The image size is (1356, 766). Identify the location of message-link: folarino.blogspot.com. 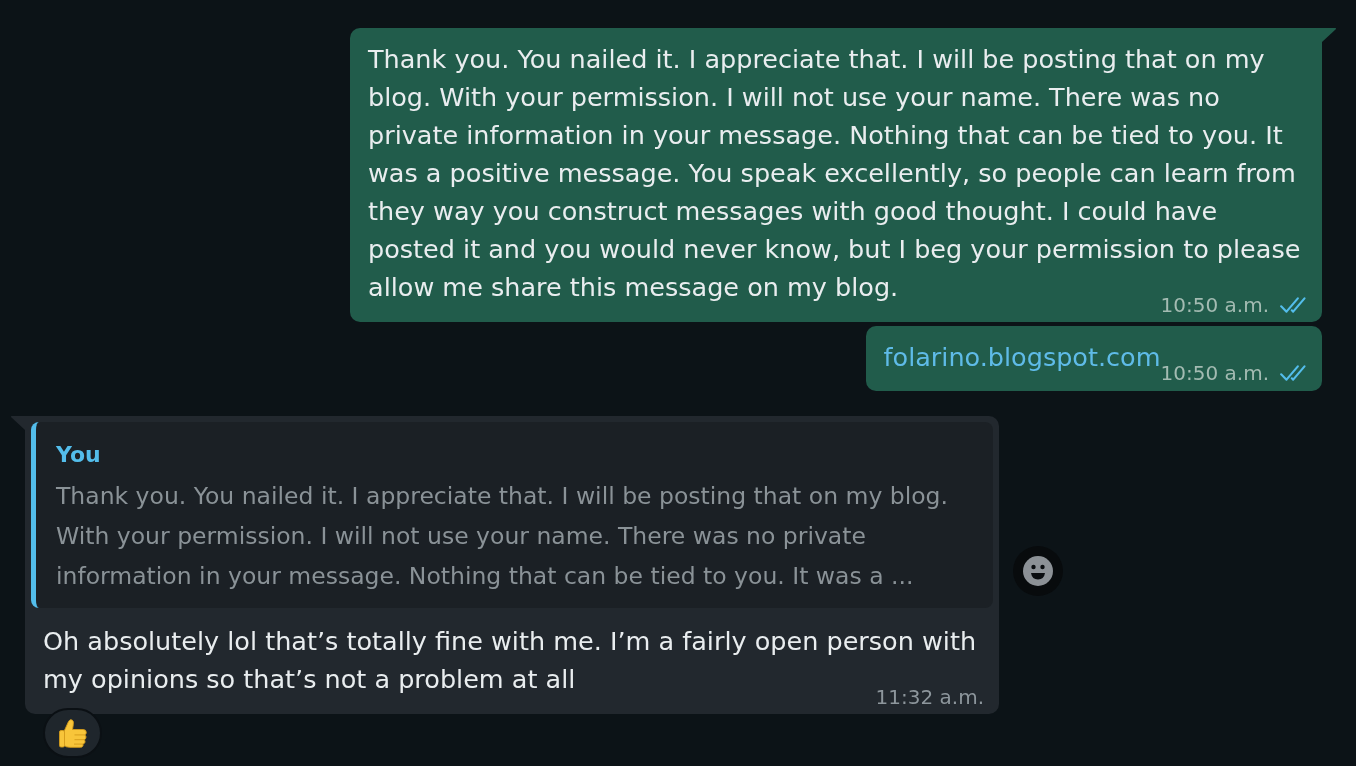
(1022, 357).